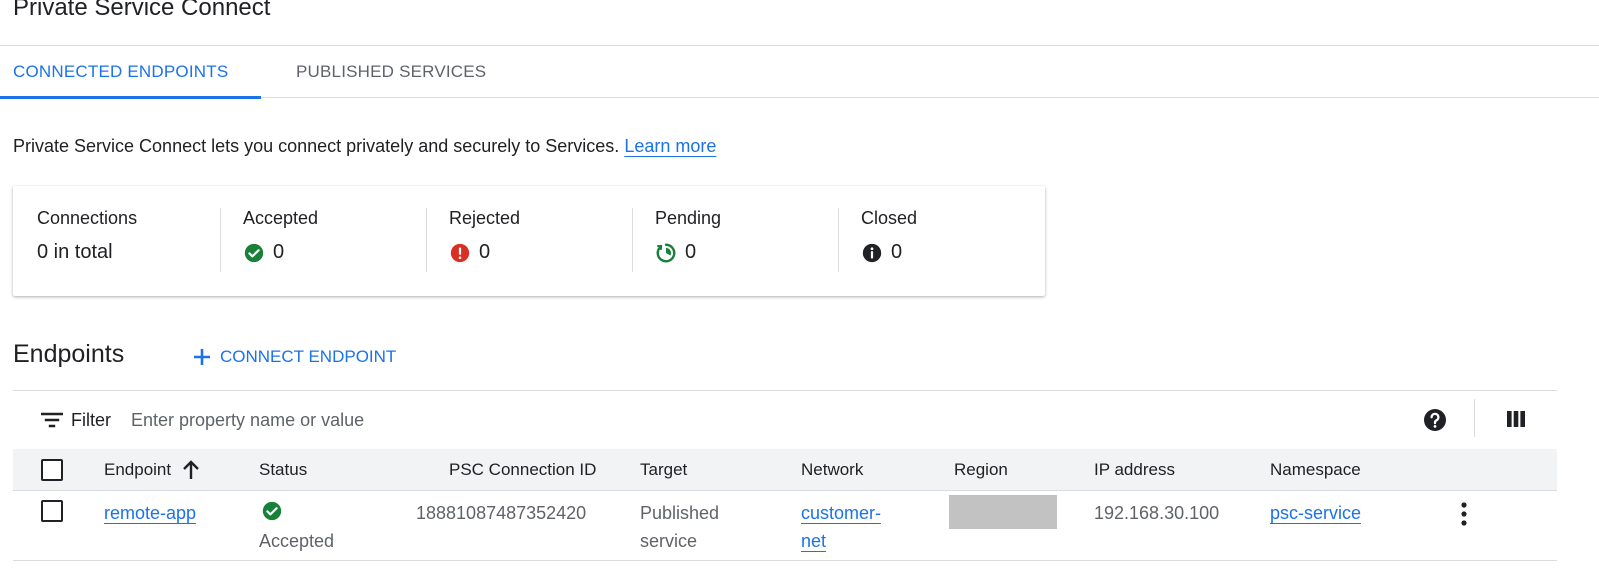  Describe the element at coordinates (1003, 512) in the screenshot. I see `region-cell-redacted` at that location.